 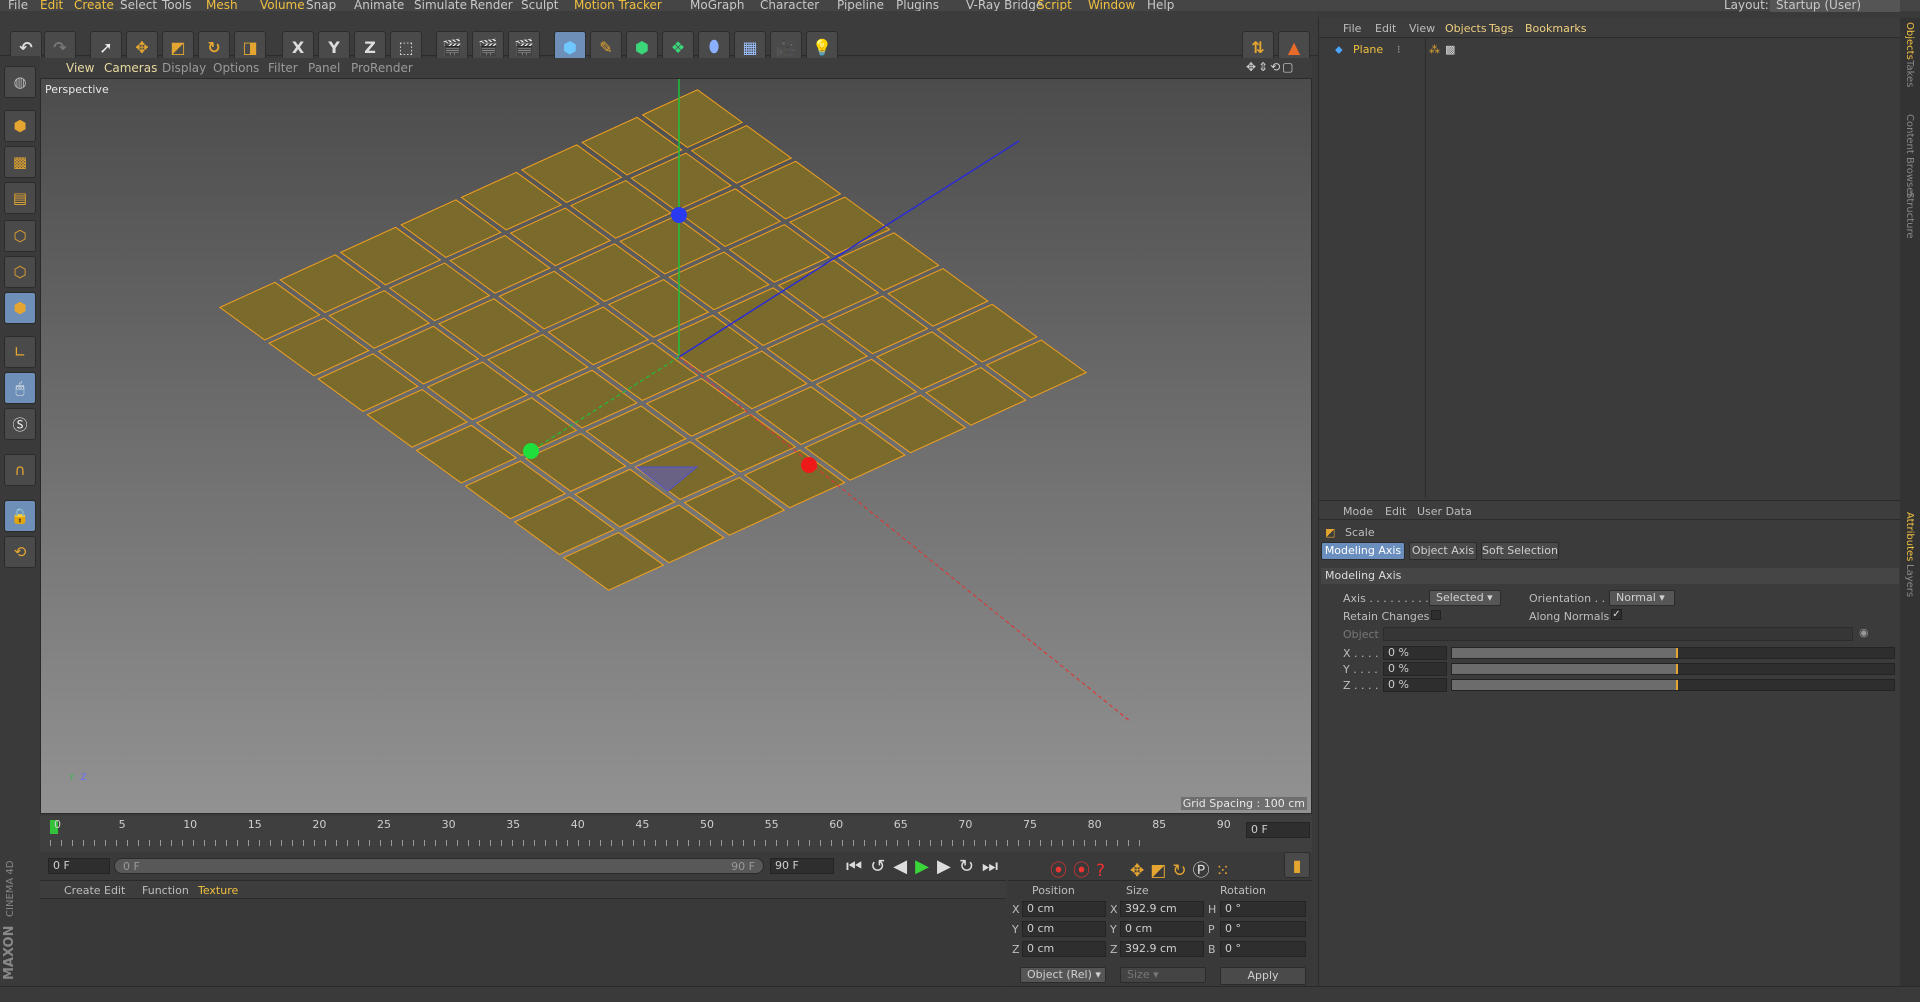 I want to click on end-frame-field: 90 F, so click(x=802, y=866).